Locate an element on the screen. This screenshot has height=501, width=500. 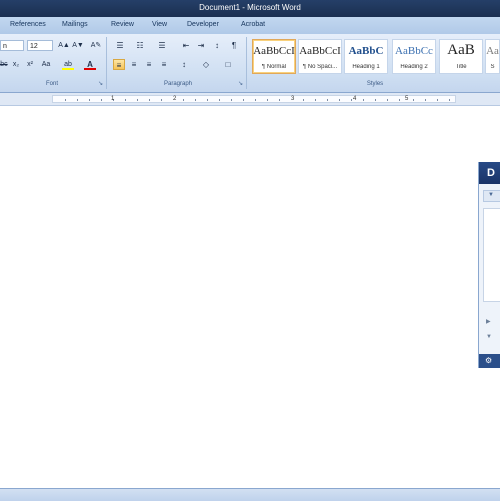
style-sample: AaB is located at coordinates (461, 50).